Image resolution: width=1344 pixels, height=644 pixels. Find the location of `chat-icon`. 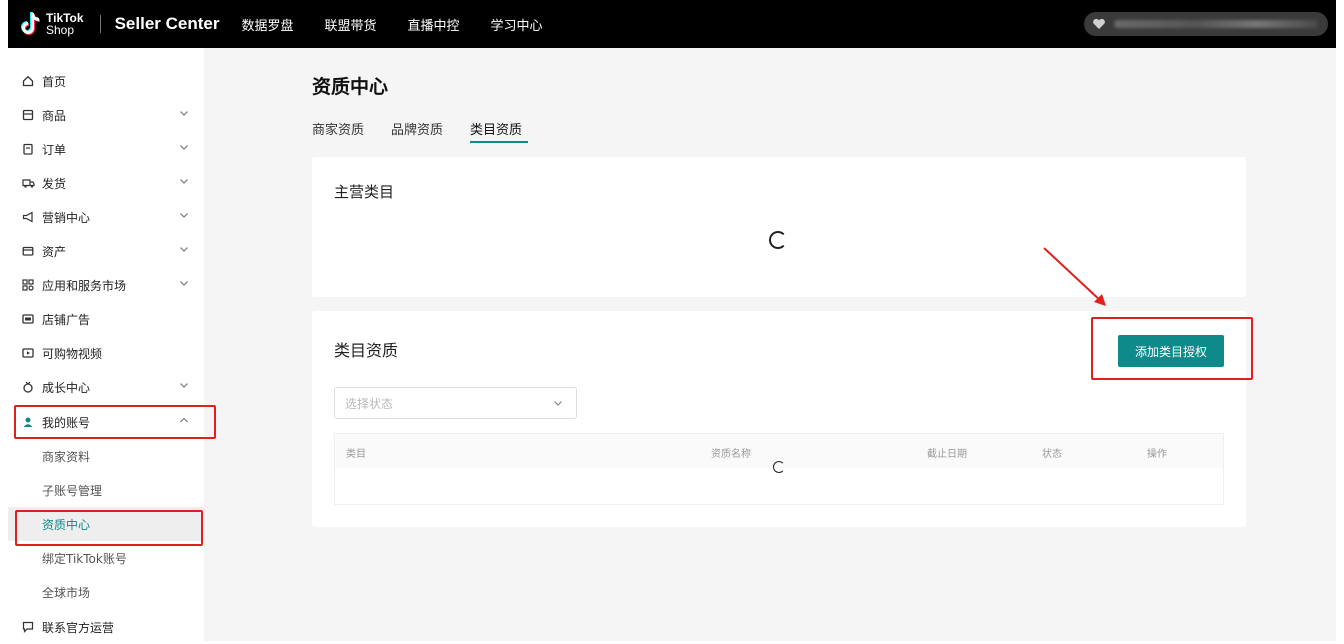

chat-icon is located at coordinates (28, 627).